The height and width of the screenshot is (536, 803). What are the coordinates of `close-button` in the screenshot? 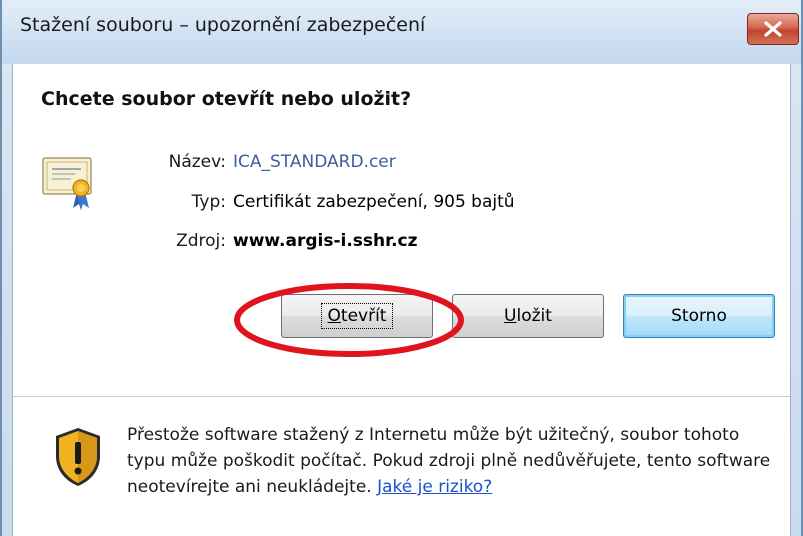 It's located at (773, 29).